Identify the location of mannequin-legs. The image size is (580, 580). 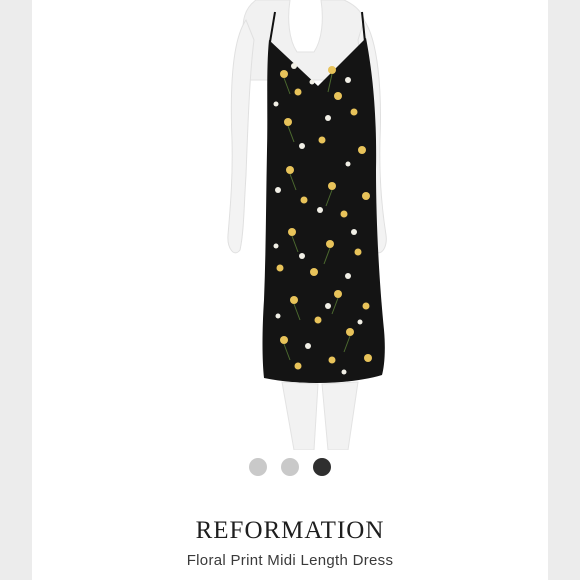
(320, 415).